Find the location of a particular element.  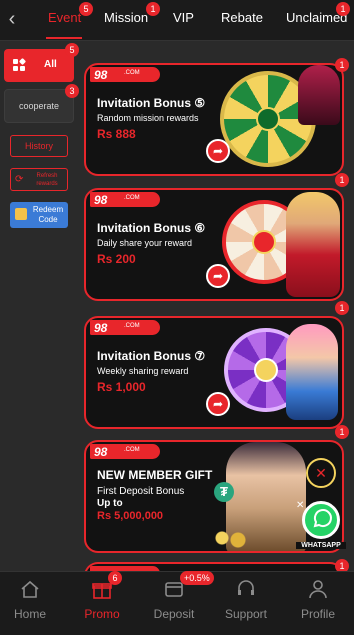

nav-promo-badge: 6 is located at coordinates (115, 578).